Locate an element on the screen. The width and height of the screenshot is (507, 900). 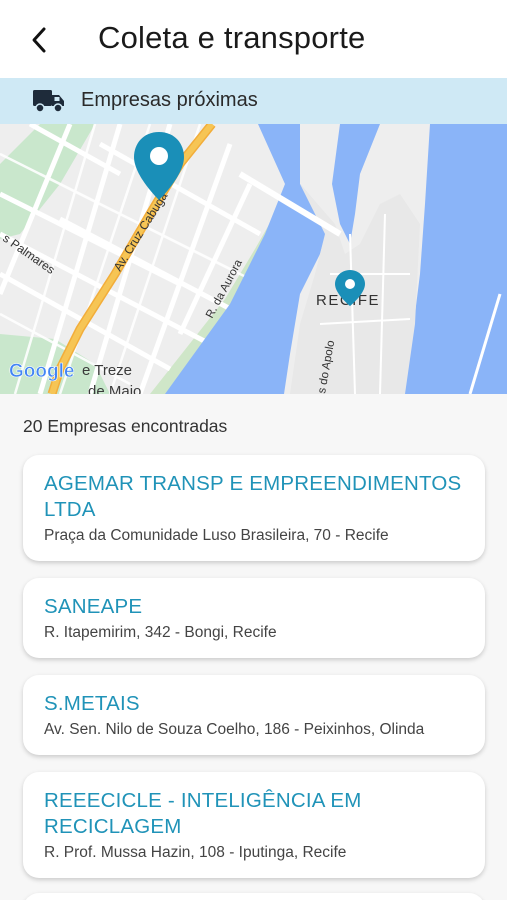
nearby-banner: Empresas próximas is located at coordinates (253, 101).